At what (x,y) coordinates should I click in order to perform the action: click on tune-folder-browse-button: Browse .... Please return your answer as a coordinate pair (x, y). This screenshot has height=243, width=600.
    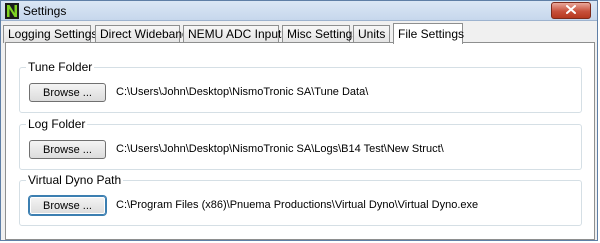
    Looking at the image, I should click on (67, 92).